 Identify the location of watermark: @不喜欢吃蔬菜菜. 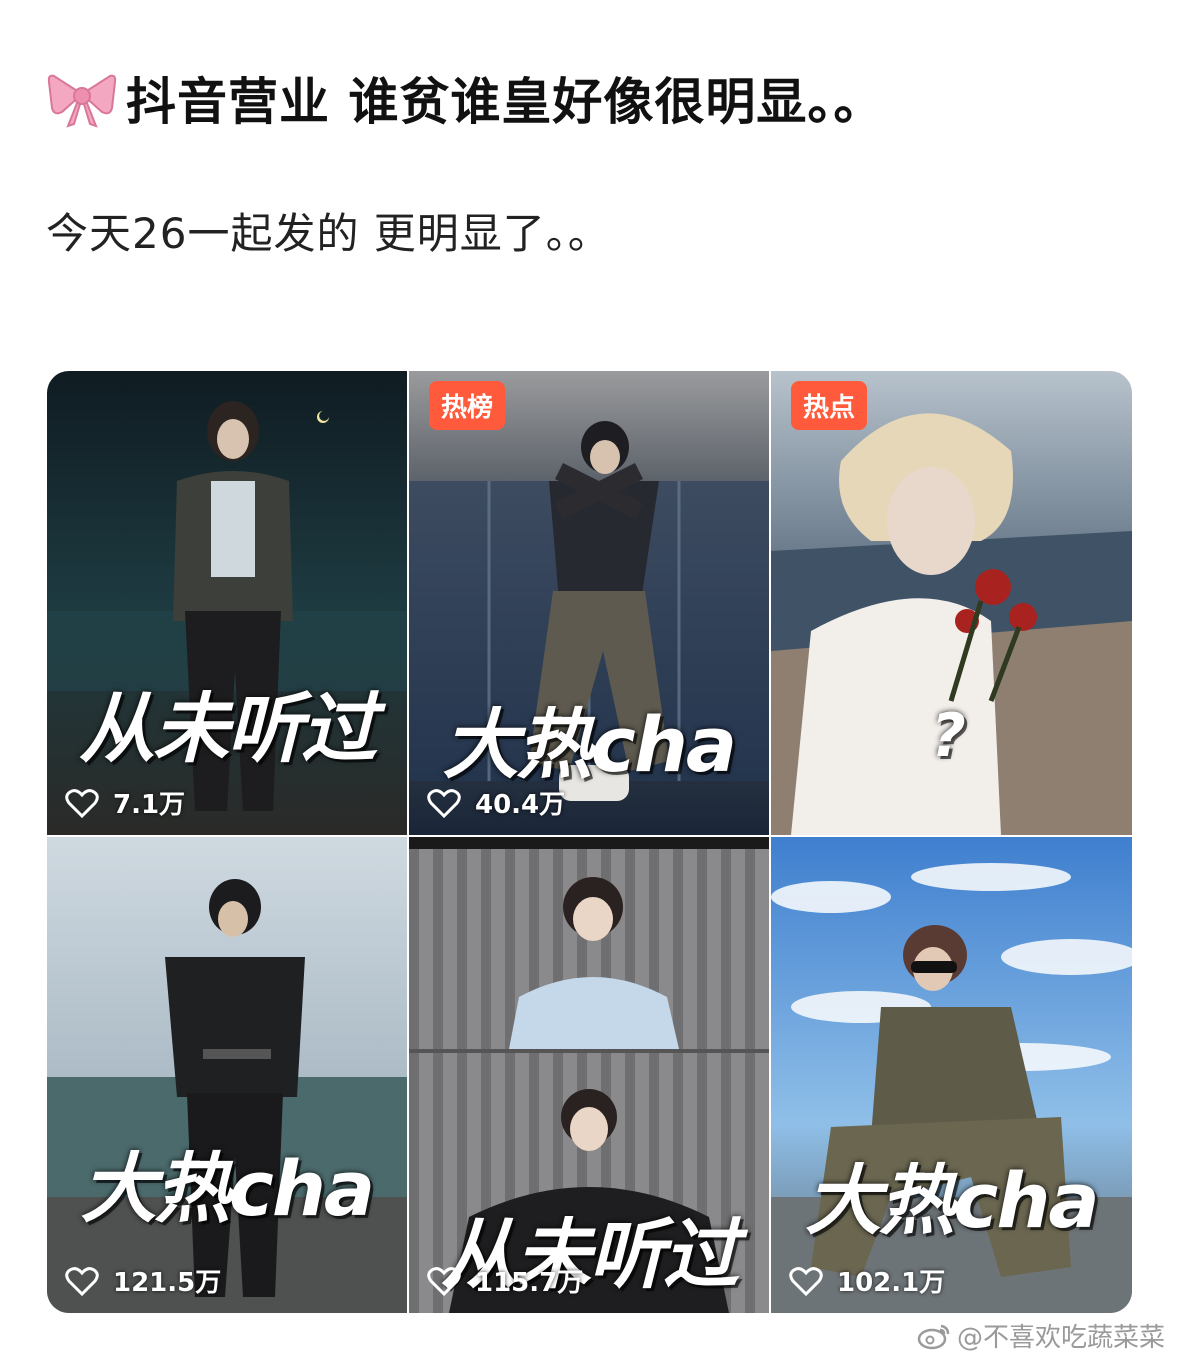
(1041, 1335).